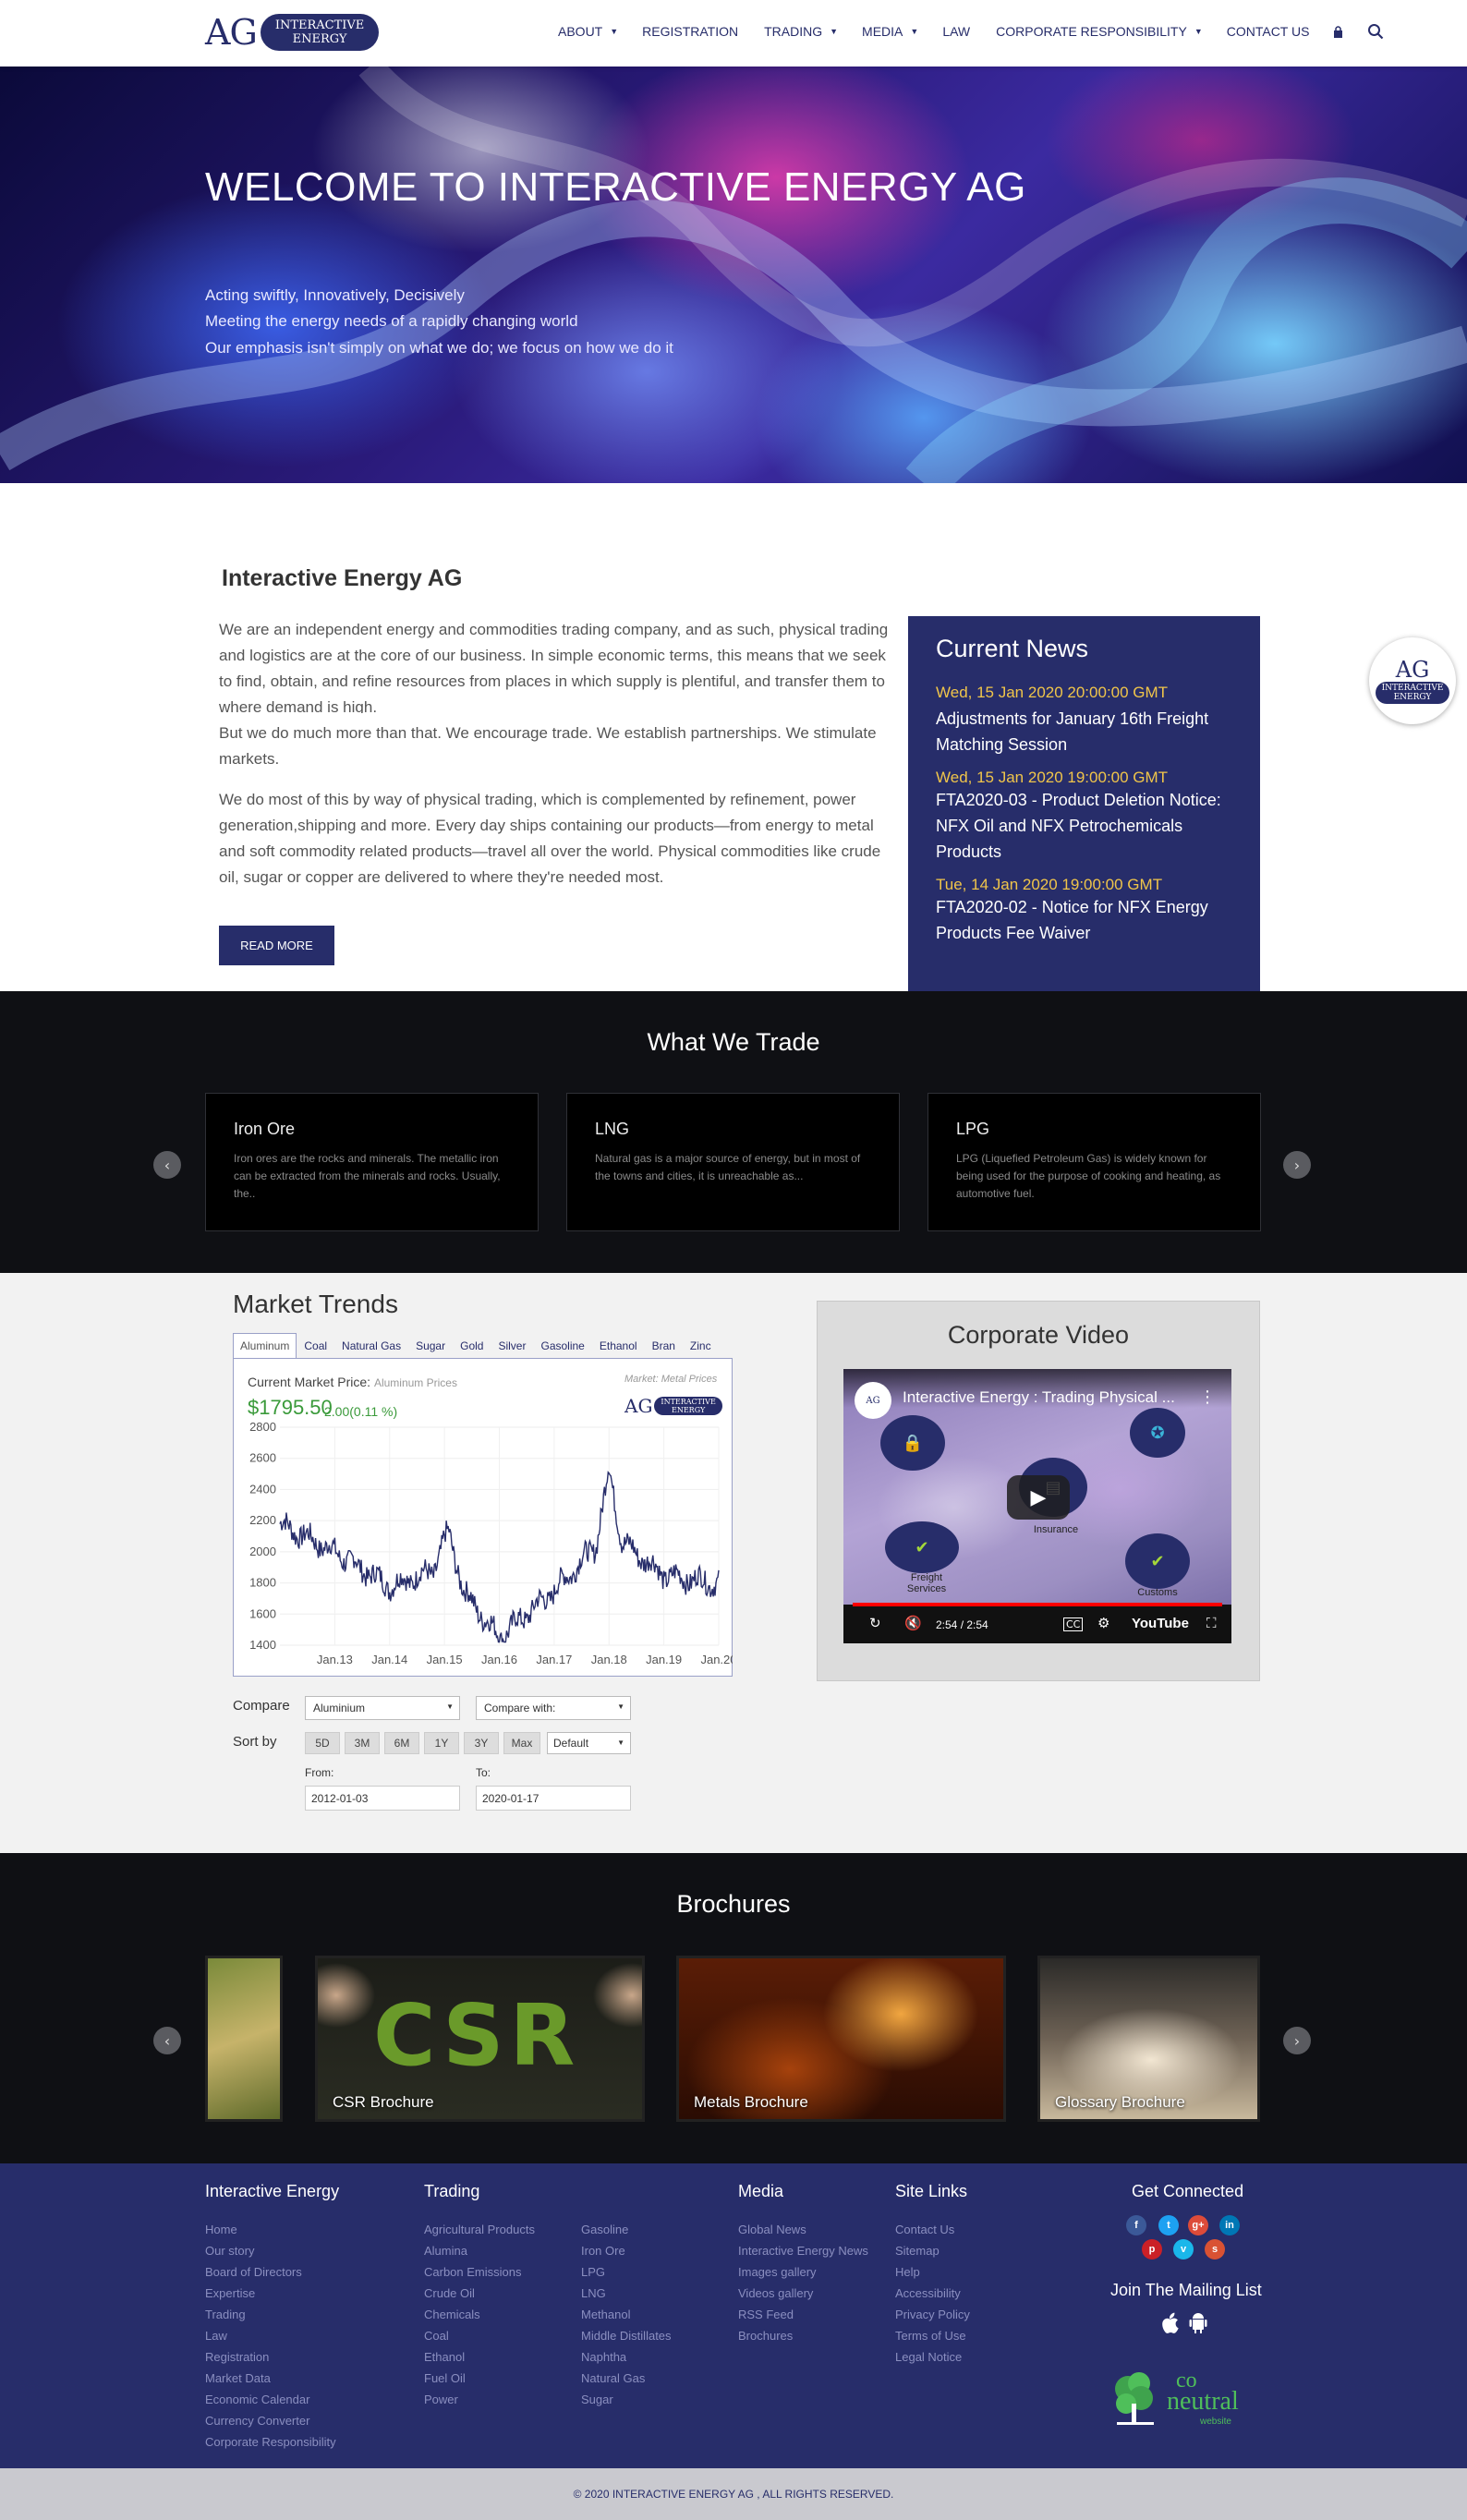  What do you see at coordinates (690, 31) in the screenshot?
I see `nav-registration: REGISTRATION` at bounding box center [690, 31].